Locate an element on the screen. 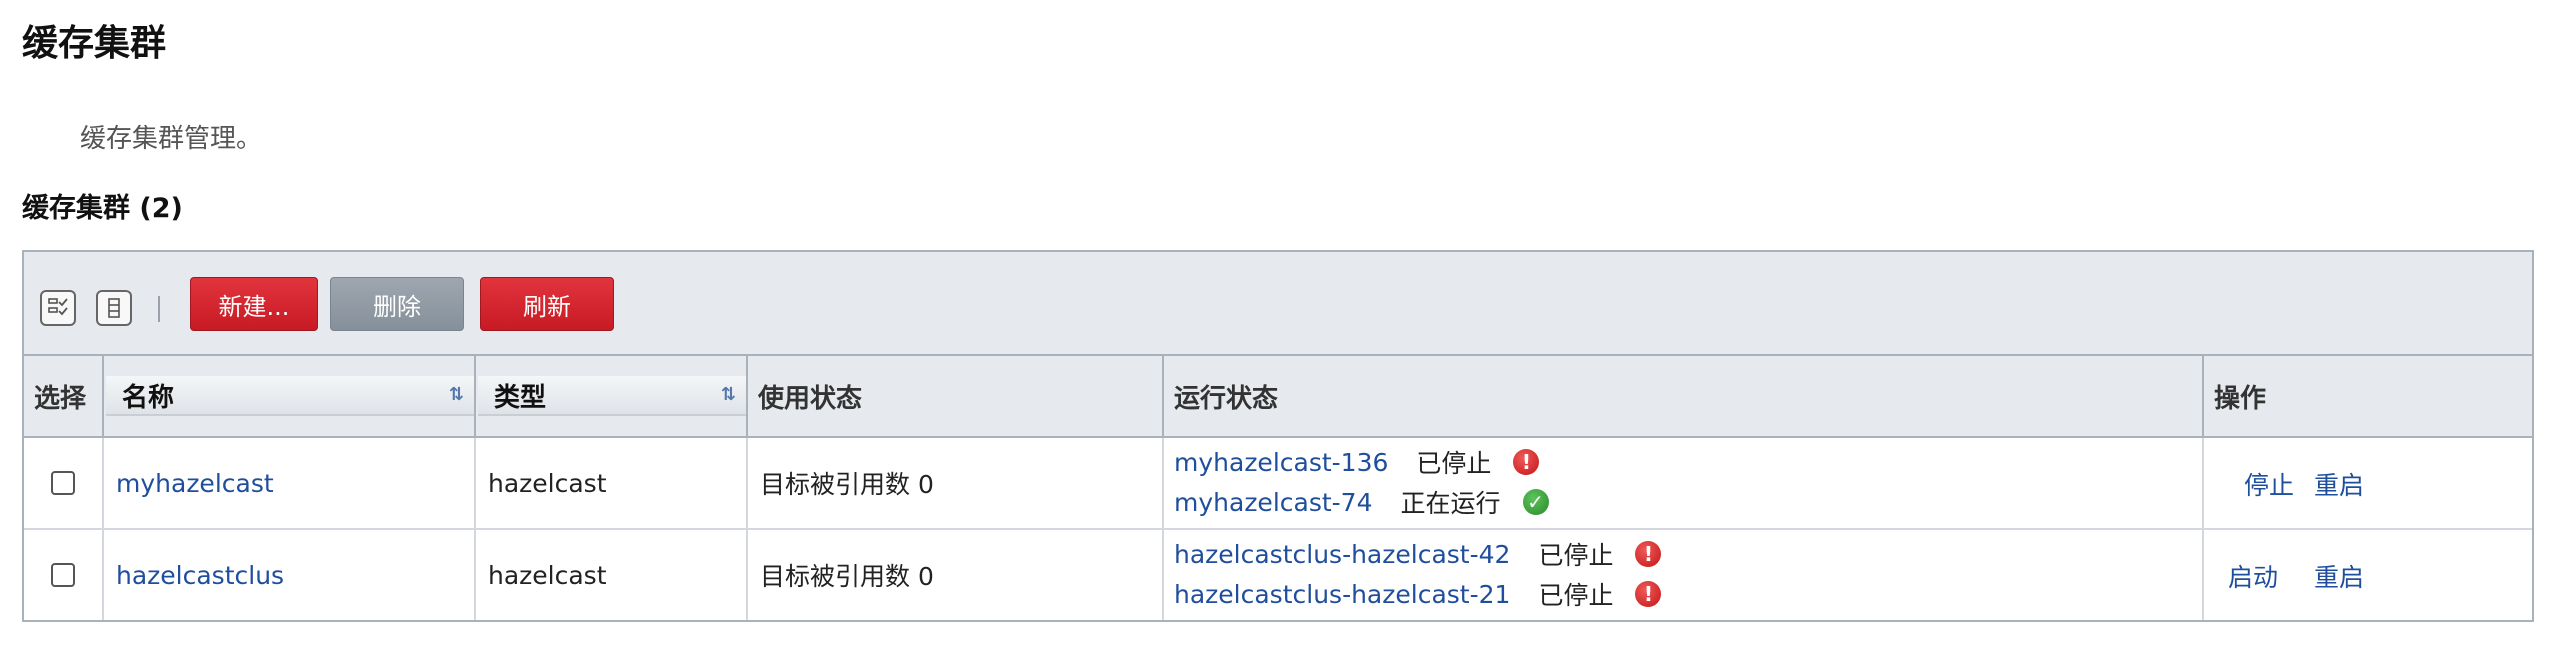  toolbar-separator is located at coordinates (159, 309).